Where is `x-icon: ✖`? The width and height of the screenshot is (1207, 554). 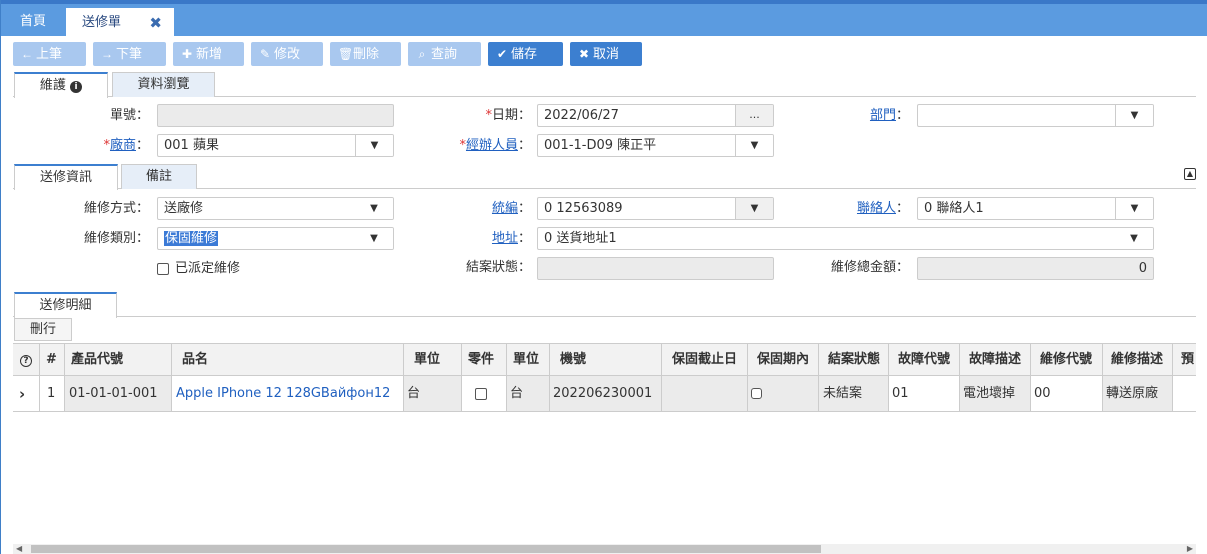
x-icon: ✖ is located at coordinates (584, 54).